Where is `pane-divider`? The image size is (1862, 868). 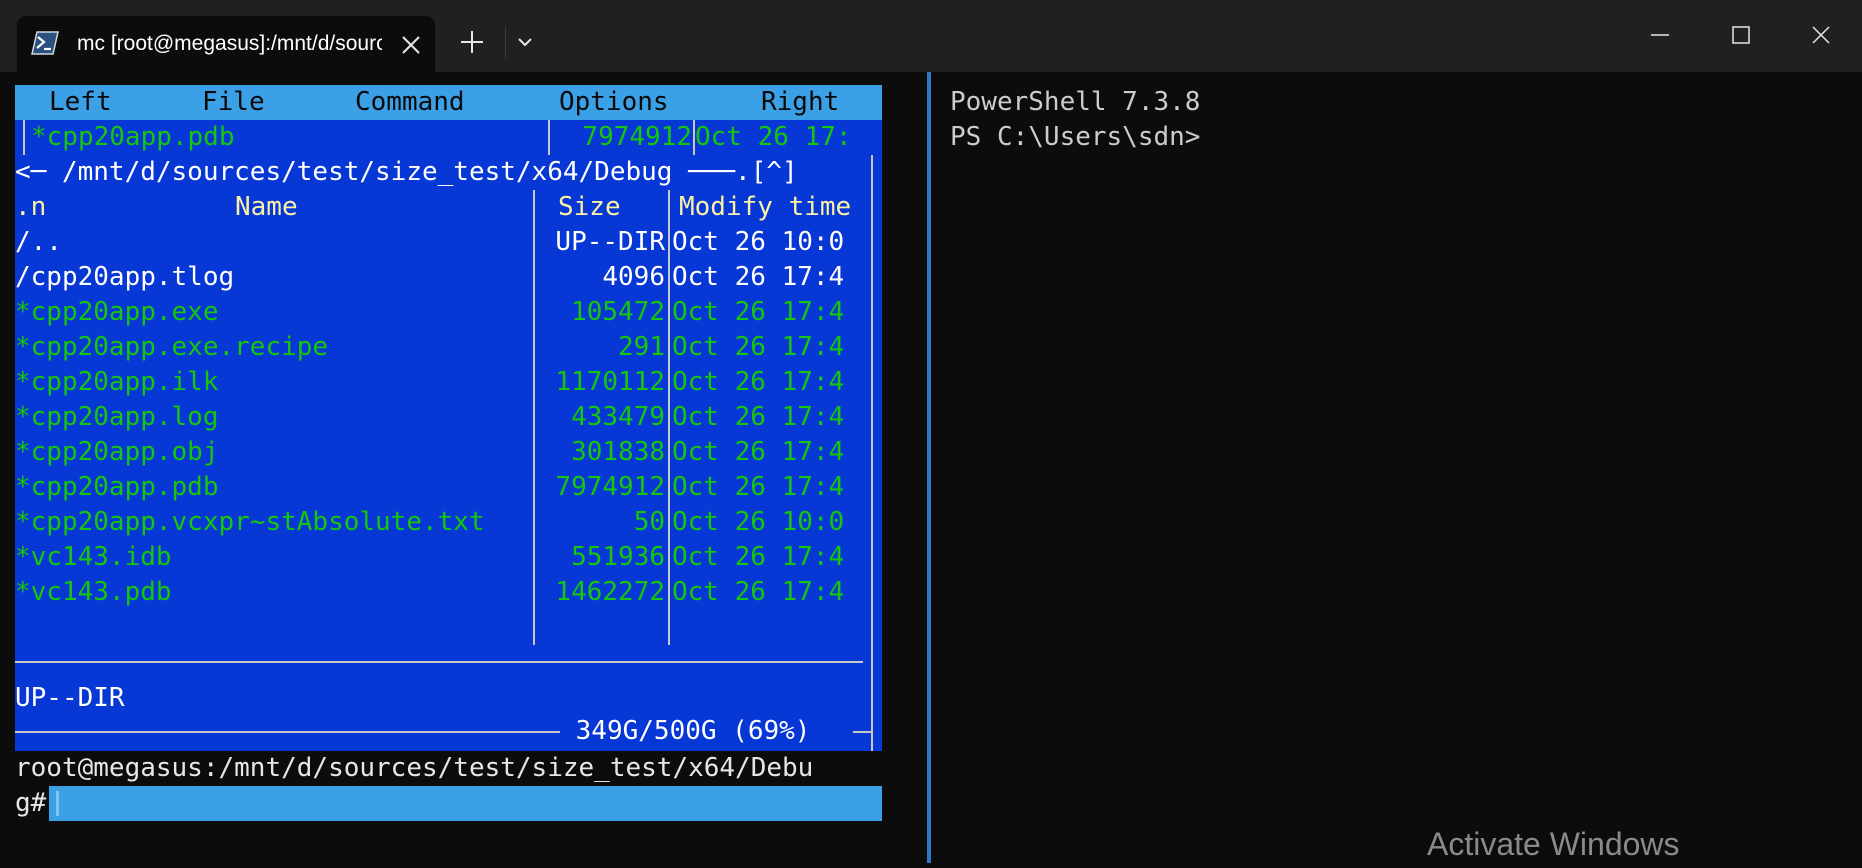
pane-divider is located at coordinates (930, 467).